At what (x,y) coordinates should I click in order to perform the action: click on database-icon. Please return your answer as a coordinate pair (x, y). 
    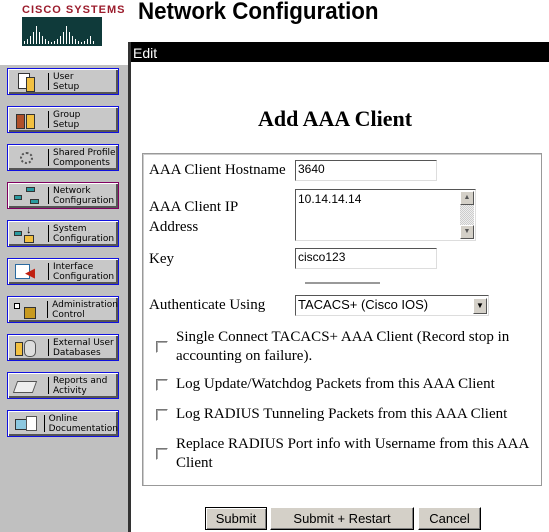
    Looking at the image, I should click on (27, 348).